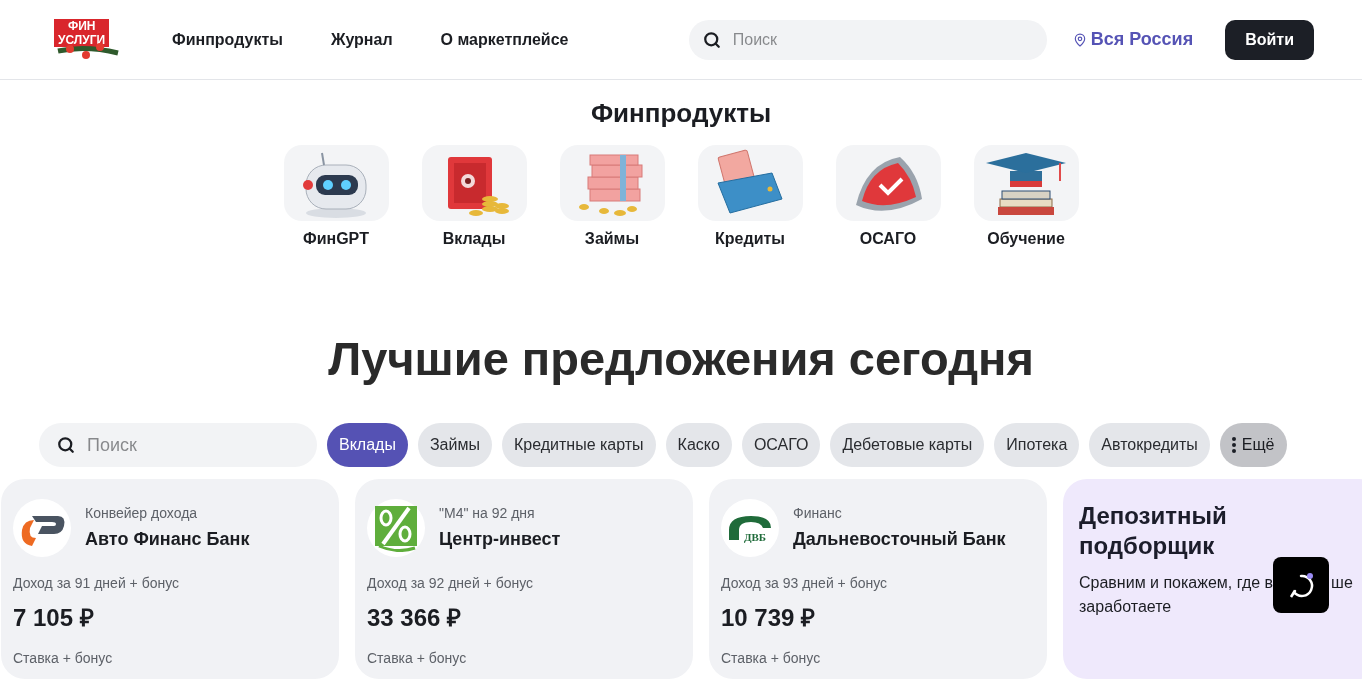  I want to click on income-label: Доход за 91 дней + бонус, so click(97, 583).